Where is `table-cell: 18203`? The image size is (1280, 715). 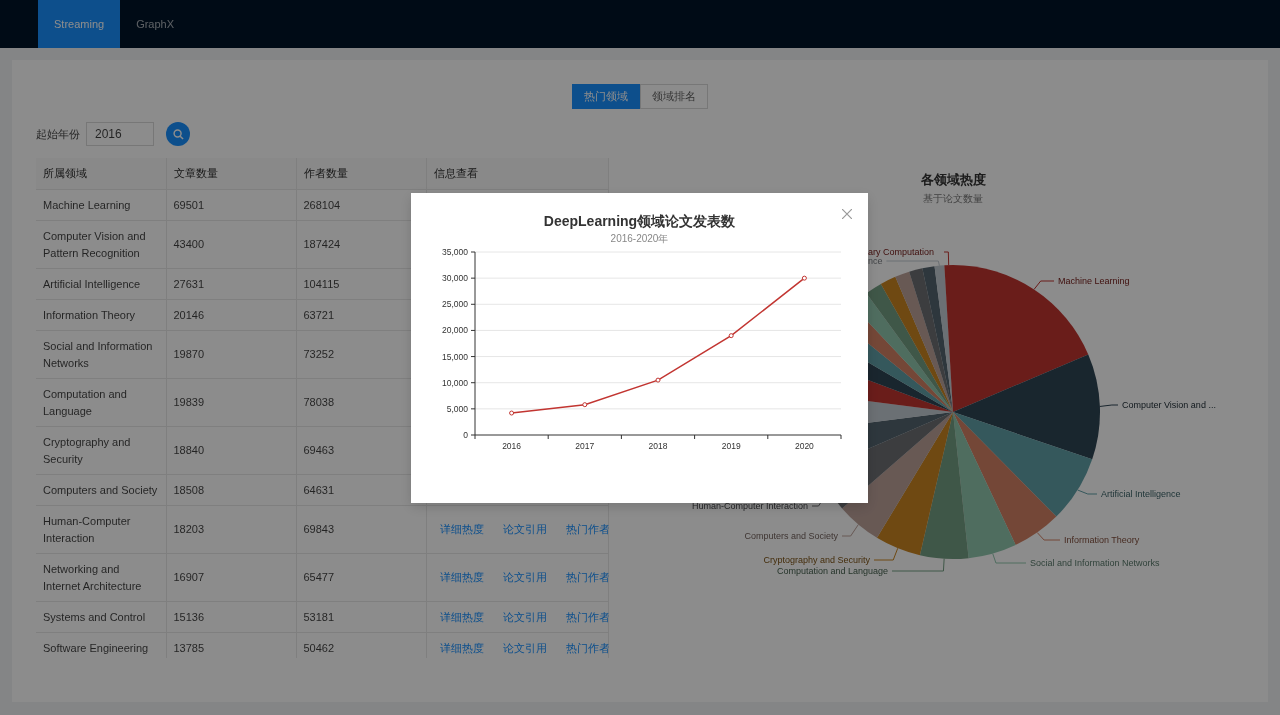
table-cell: 18203 is located at coordinates (231, 529).